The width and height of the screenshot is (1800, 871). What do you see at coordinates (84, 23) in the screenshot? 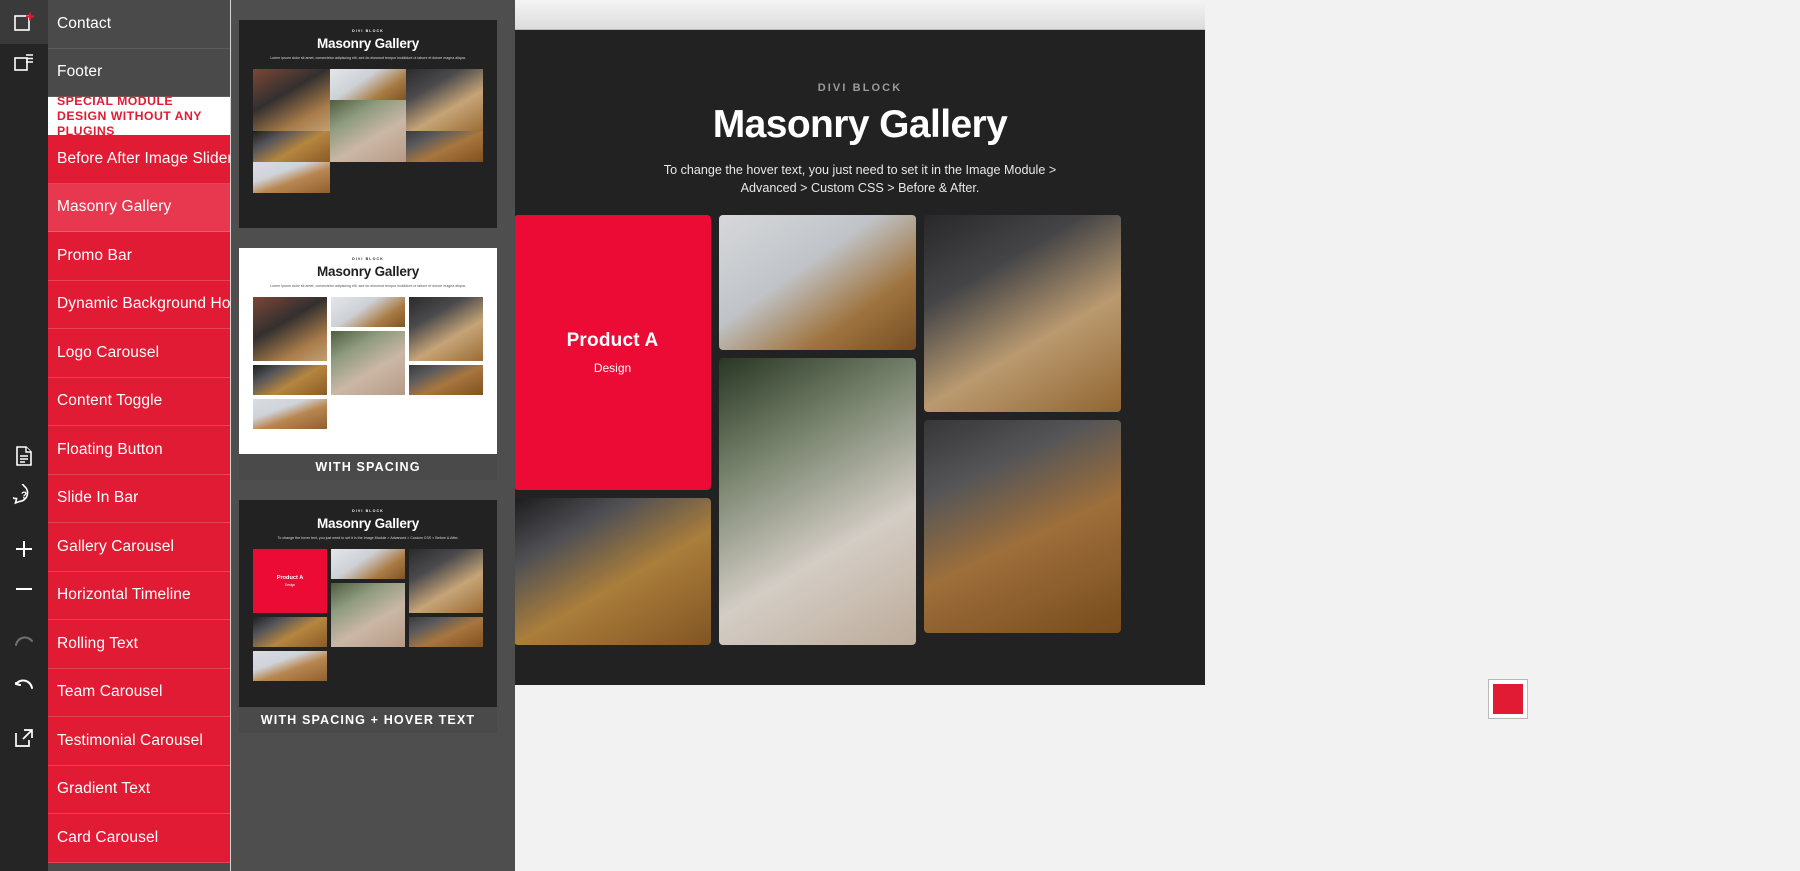
I see `sidebar-item-label: Contact` at bounding box center [84, 23].